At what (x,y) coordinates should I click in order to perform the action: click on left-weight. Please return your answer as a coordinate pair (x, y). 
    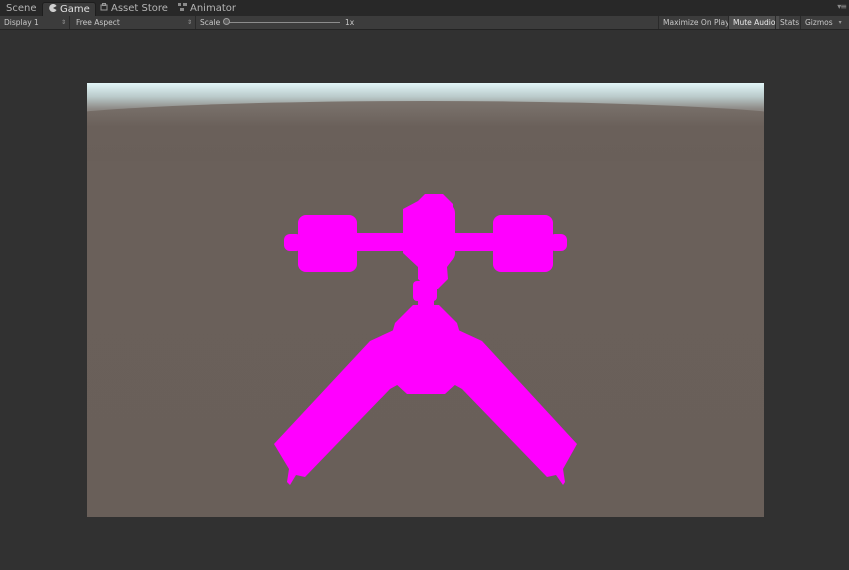
    Looking at the image, I should click on (327, 243).